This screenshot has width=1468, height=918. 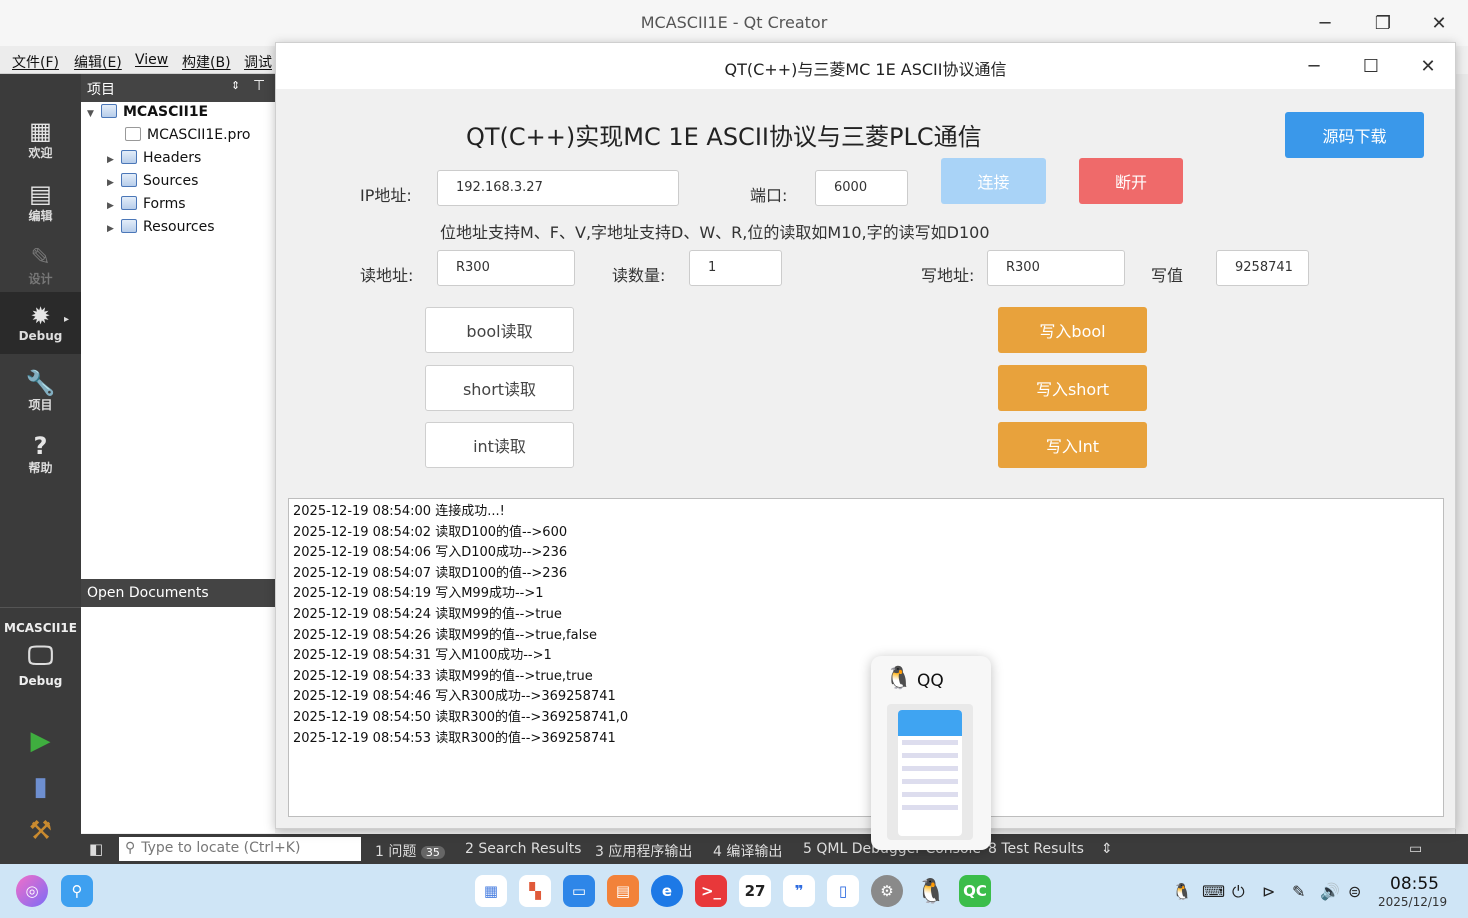 I want to click on tree-item-pro: MCASCII1E.pro, so click(x=187, y=138).